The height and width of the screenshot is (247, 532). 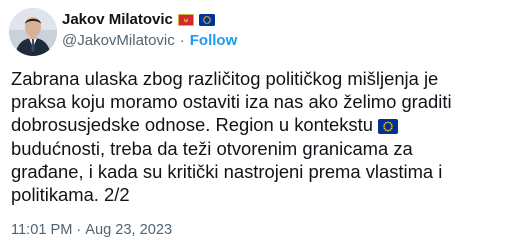 I want to click on author-avatar, so click(x=33, y=32).